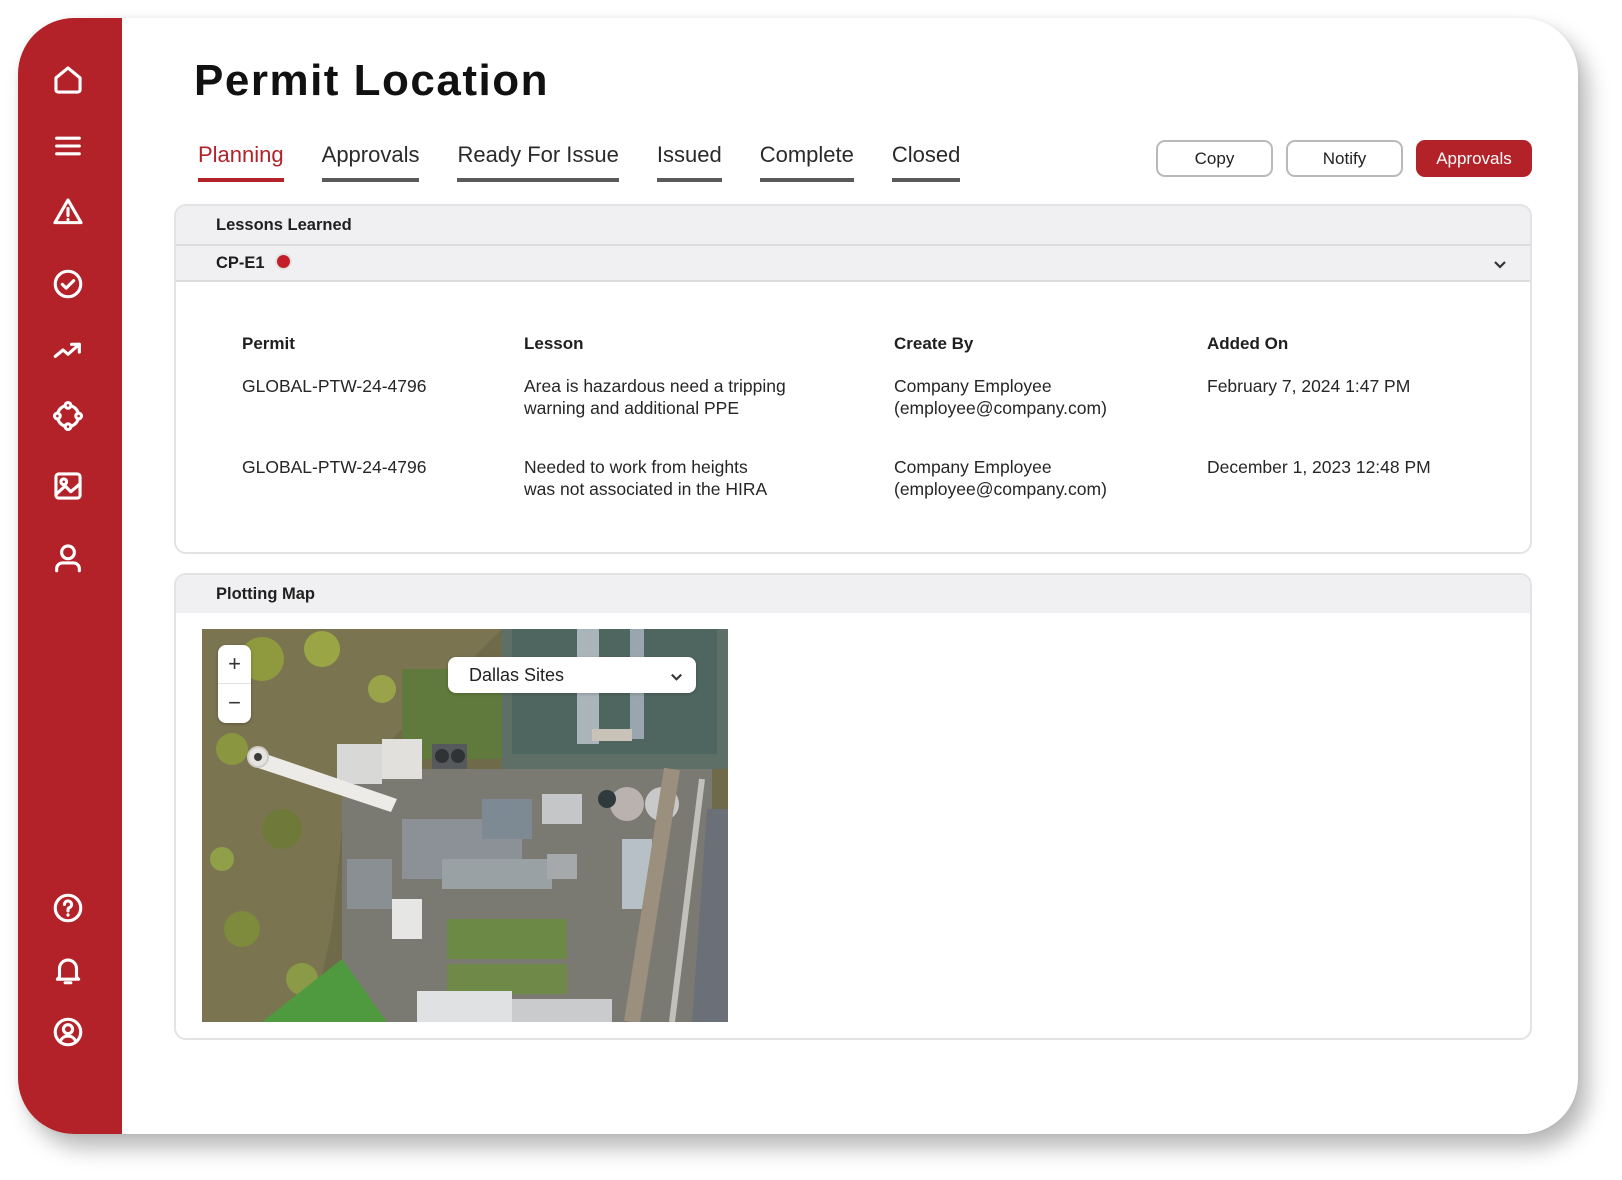  What do you see at coordinates (934, 343) in the screenshot?
I see `column-header-create-by: Create By` at bounding box center [934, 343].